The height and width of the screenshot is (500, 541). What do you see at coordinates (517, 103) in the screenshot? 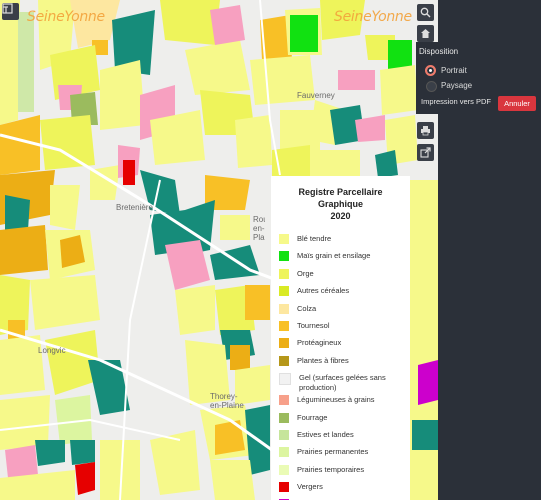
I see `cancel-button: Annuler` at bounding box center [517, 103].